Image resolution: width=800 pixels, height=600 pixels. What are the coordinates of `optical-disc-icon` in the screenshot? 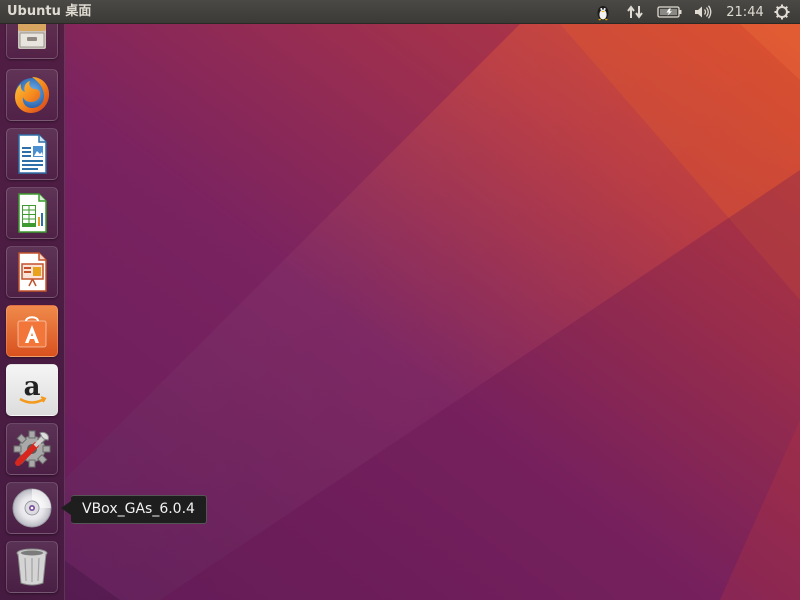 It's located at (32, 508).